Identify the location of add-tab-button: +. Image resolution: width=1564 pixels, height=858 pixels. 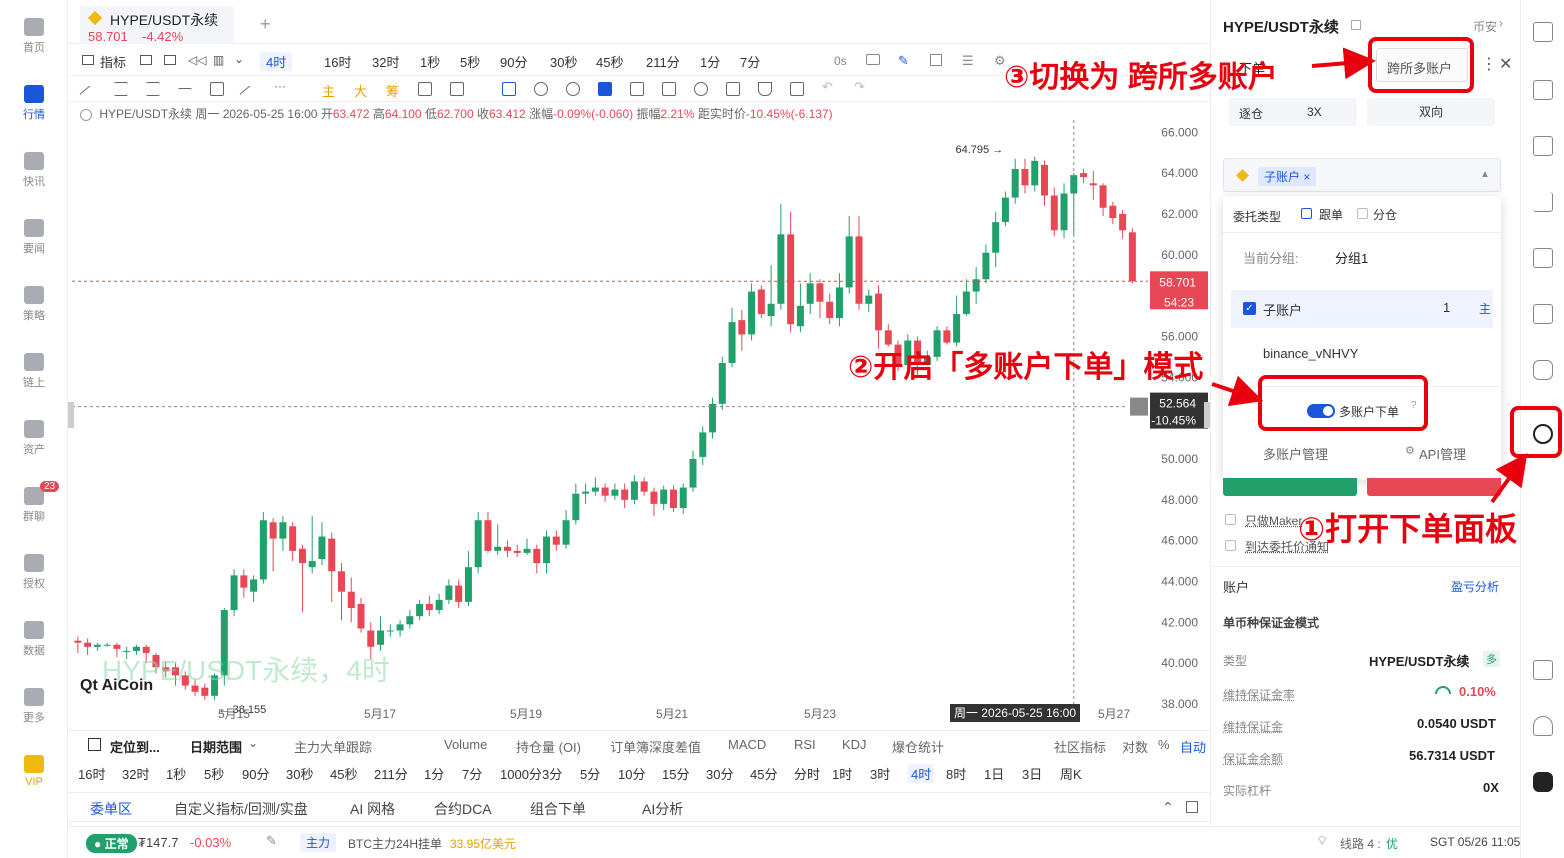
(265, 24).